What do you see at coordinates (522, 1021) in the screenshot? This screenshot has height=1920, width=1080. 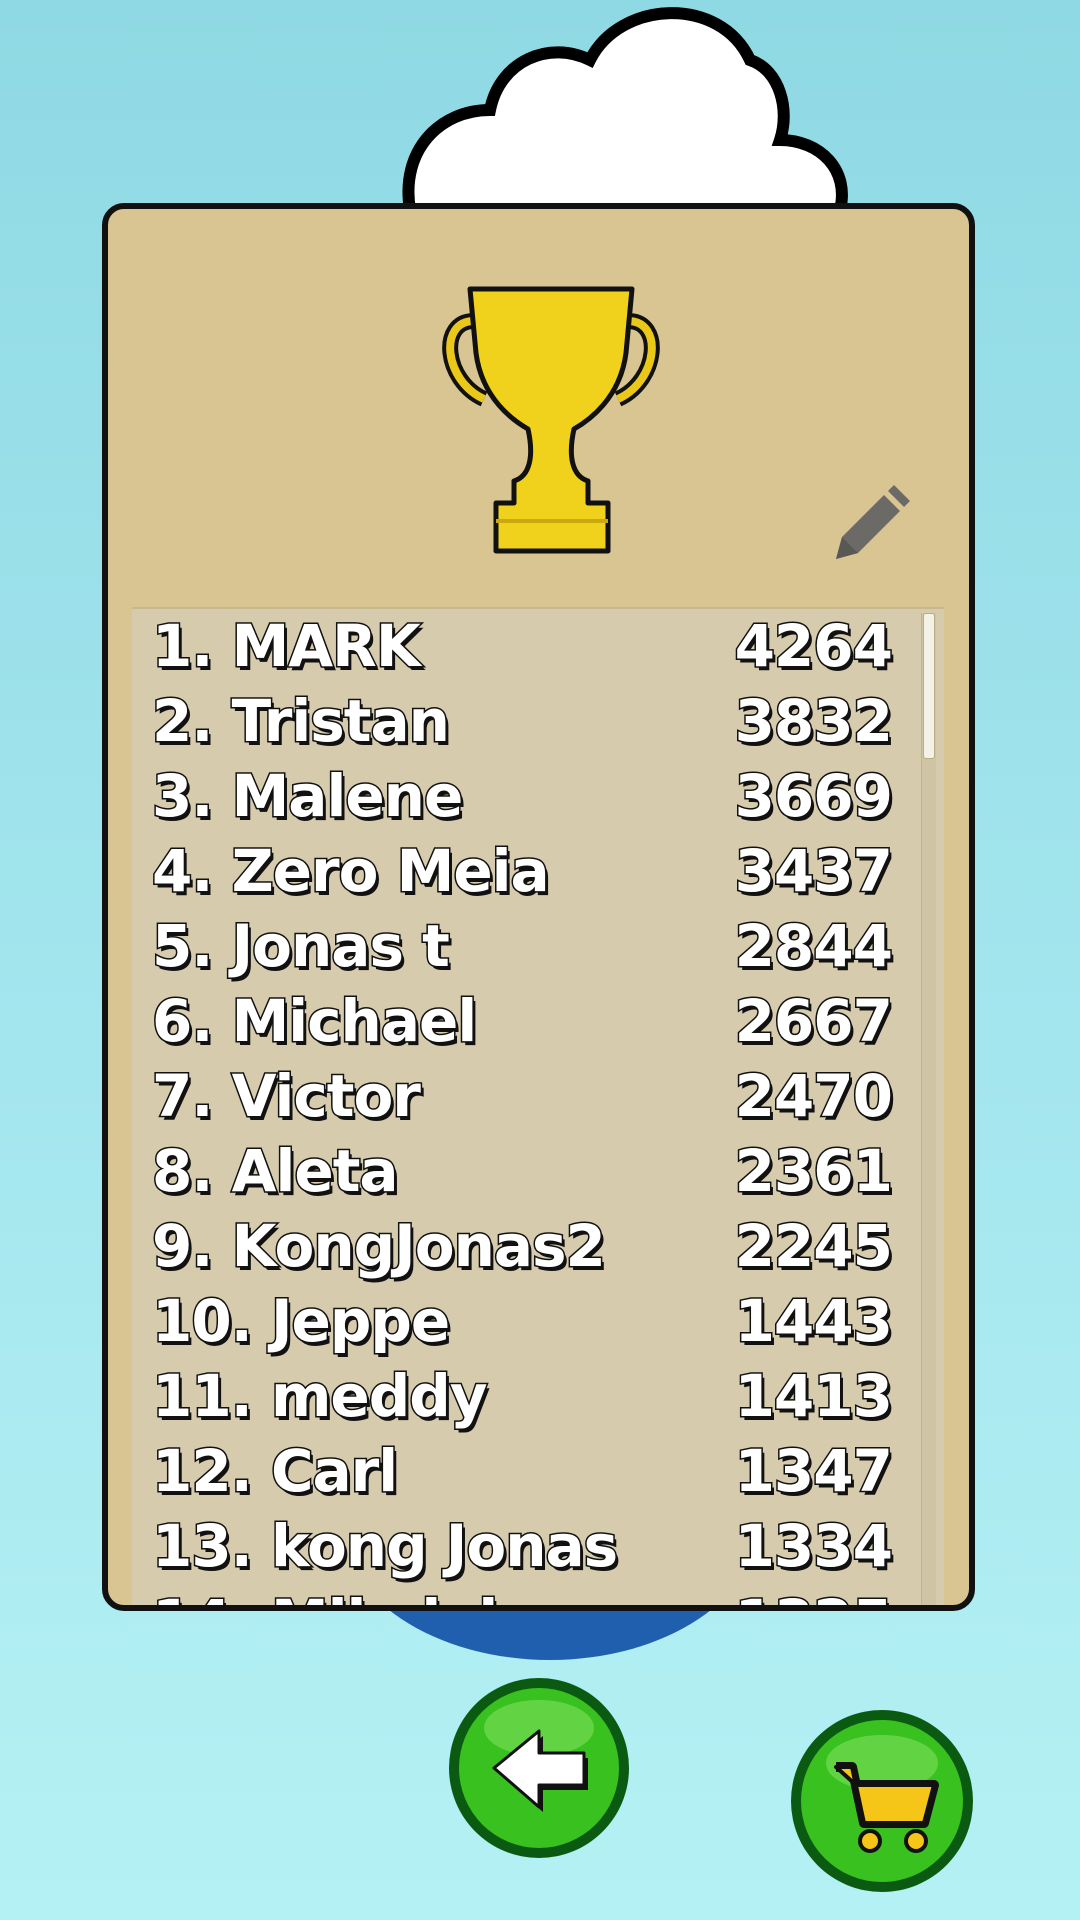 I see `list-item: 6. Michael 2667` at bounding box center [522, 1021].